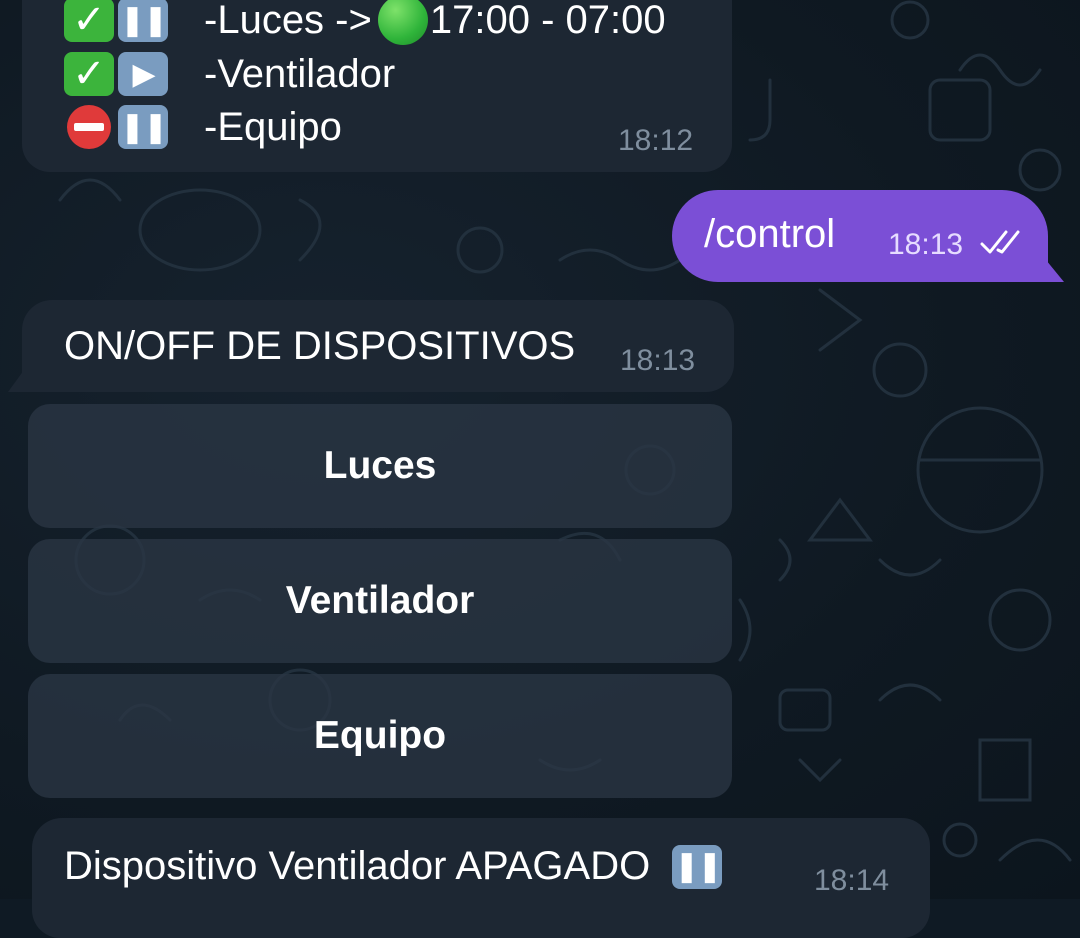 The height and width of the screenshot is (938, 1080). What do you see at coordinates (380, 736) in the screenshot?
I see `keyboard-button-equipo: Equipo` at bounding box center [380, 736].